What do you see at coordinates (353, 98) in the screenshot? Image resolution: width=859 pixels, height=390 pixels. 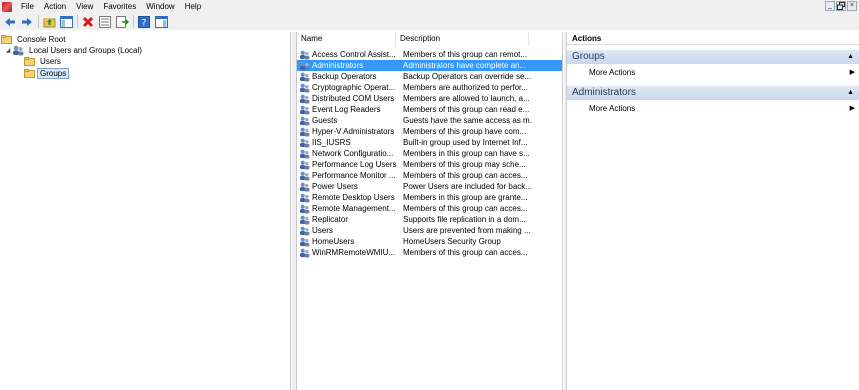 I see `group-name: Distributed COM Users` at bounding box center [353, 98].